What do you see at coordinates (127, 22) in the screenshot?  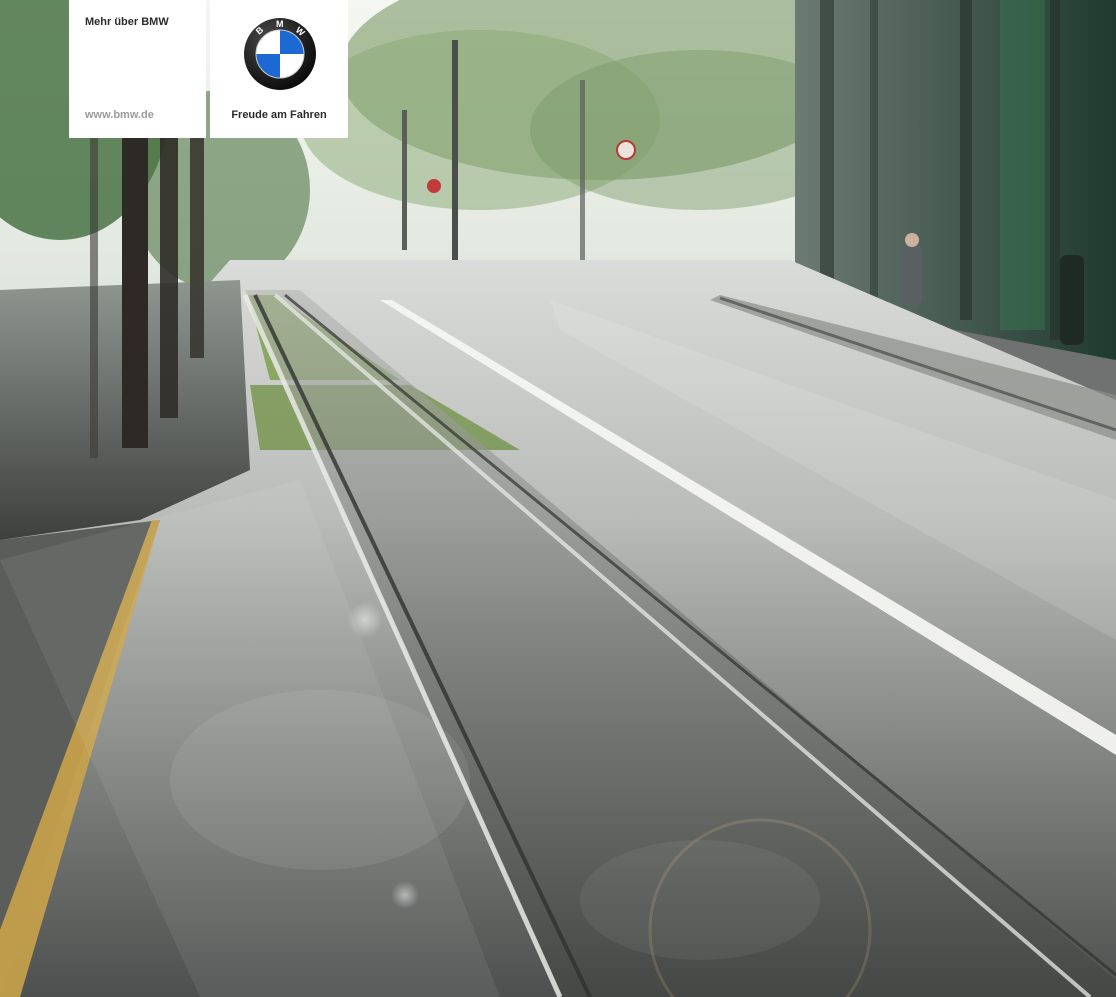 I see `about-bmw-label: Mehr über BMW` at bounding box center [127, 22].